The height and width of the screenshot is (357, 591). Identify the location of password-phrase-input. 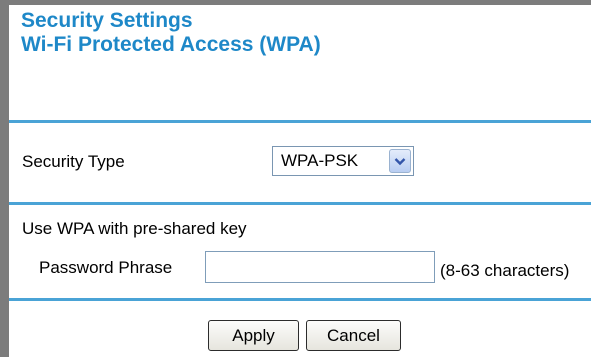
(320, 267).